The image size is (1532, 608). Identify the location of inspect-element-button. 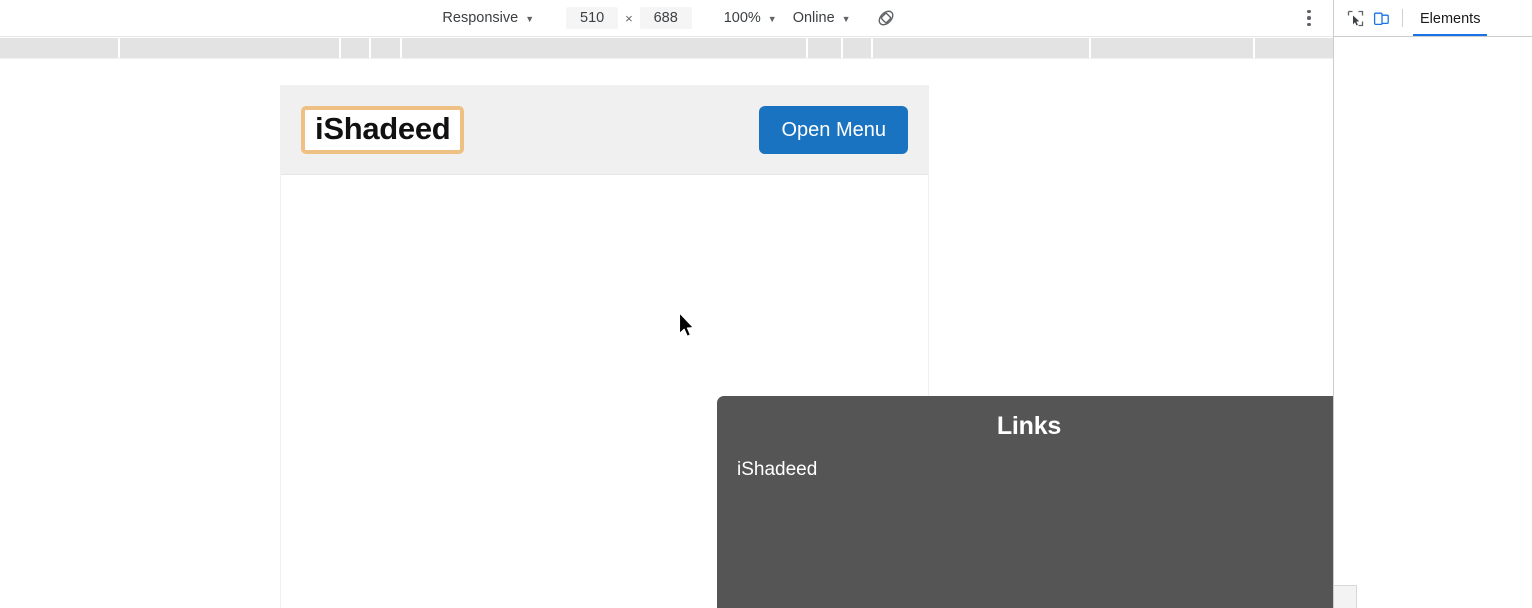
(1355, 18).